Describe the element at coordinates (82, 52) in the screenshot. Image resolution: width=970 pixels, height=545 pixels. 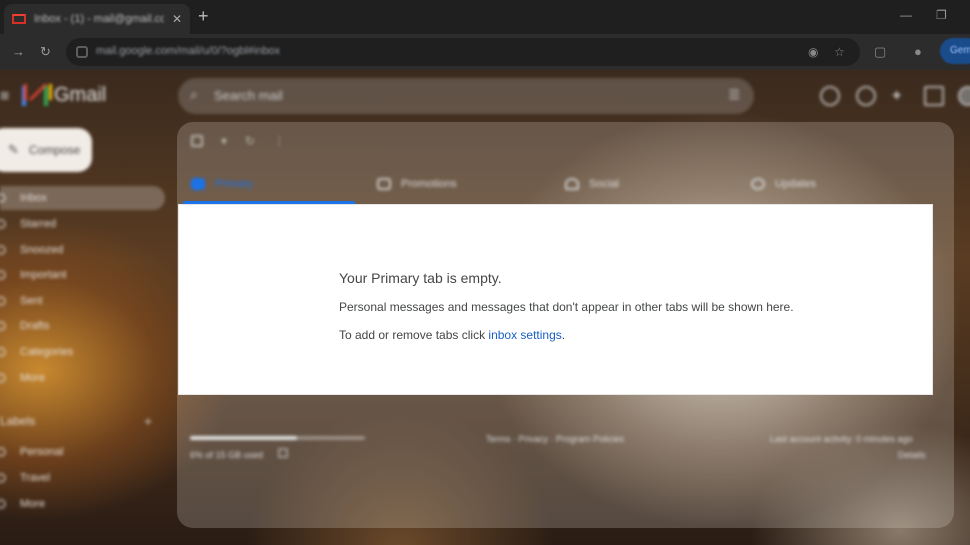
I see `site-info-icon` at that location.